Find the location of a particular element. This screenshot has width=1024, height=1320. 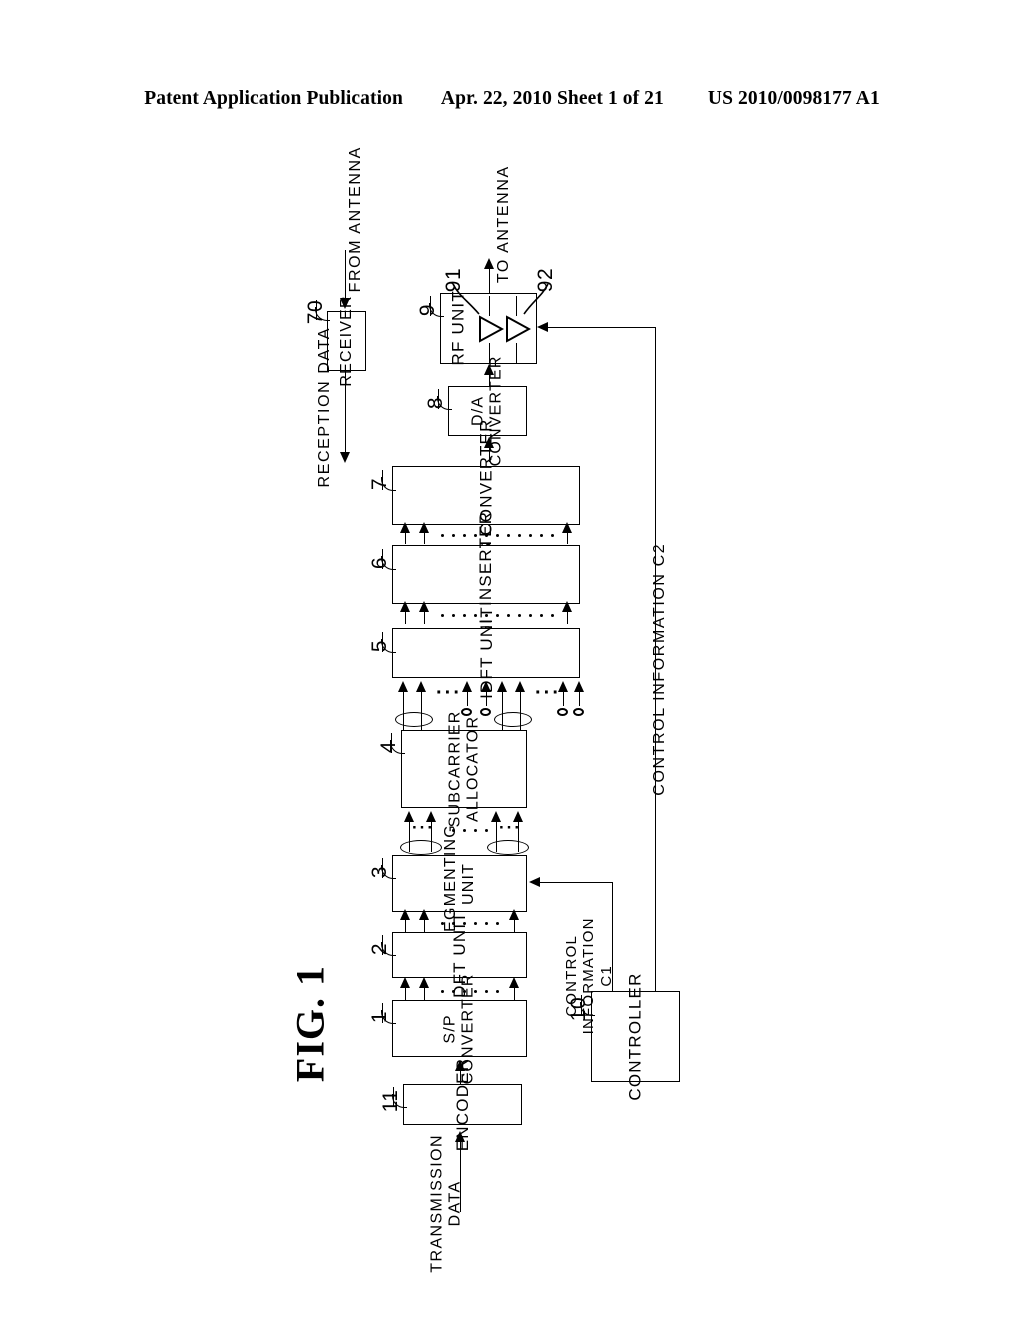

ref-number-1: 1 is located at coordinates (379, 1017).